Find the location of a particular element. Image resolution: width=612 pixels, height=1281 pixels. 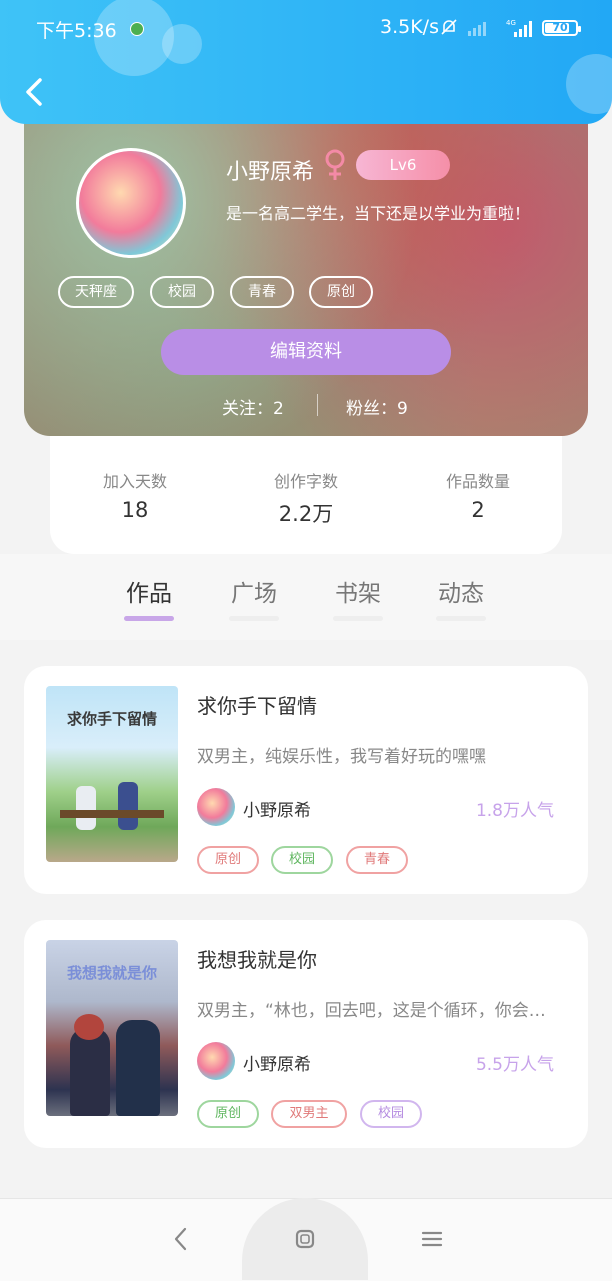

divider is located at coordinates (317, 405).